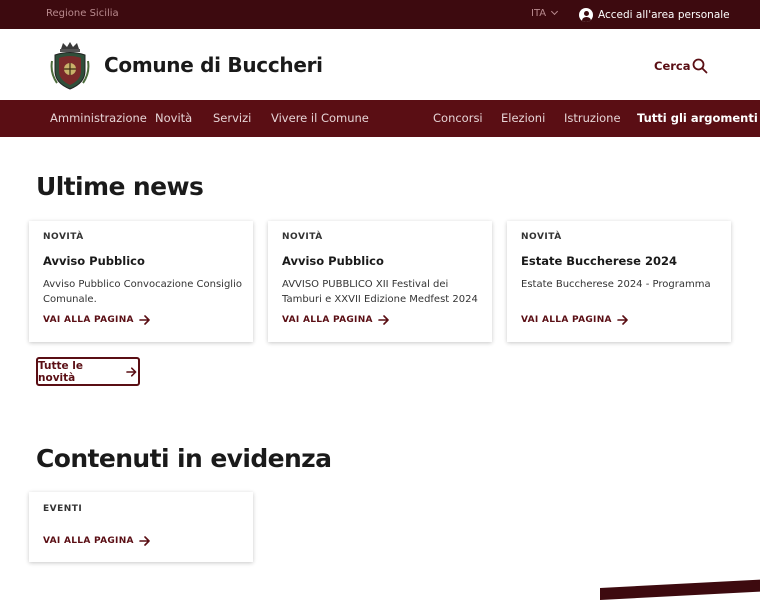  What do you see at coordinates (88, 371) in the screenshot?
I see `all-news-button: Tutte le novità` at bounding box center [88, 371].